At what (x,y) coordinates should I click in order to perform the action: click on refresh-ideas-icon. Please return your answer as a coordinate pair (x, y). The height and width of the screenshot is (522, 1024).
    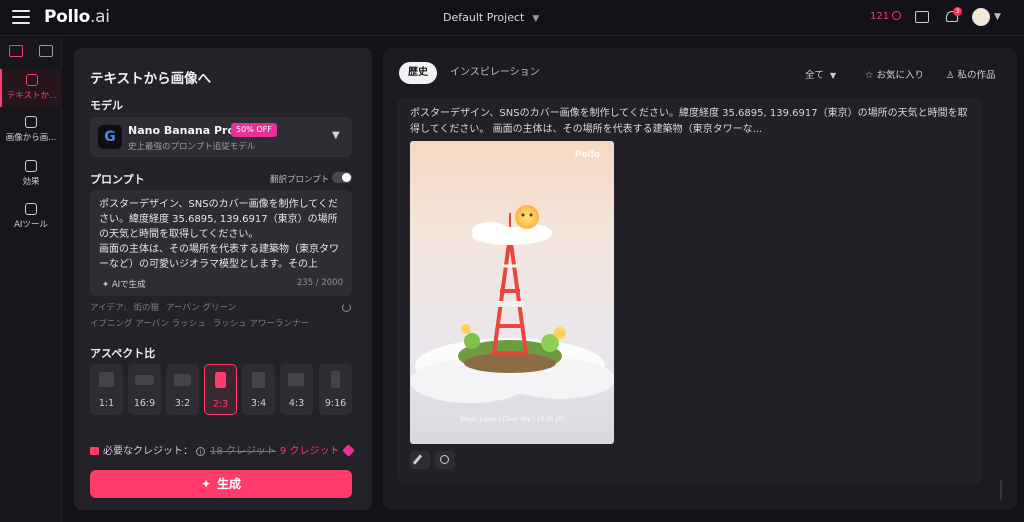
    Looking at the image, I should click on (346, 307).